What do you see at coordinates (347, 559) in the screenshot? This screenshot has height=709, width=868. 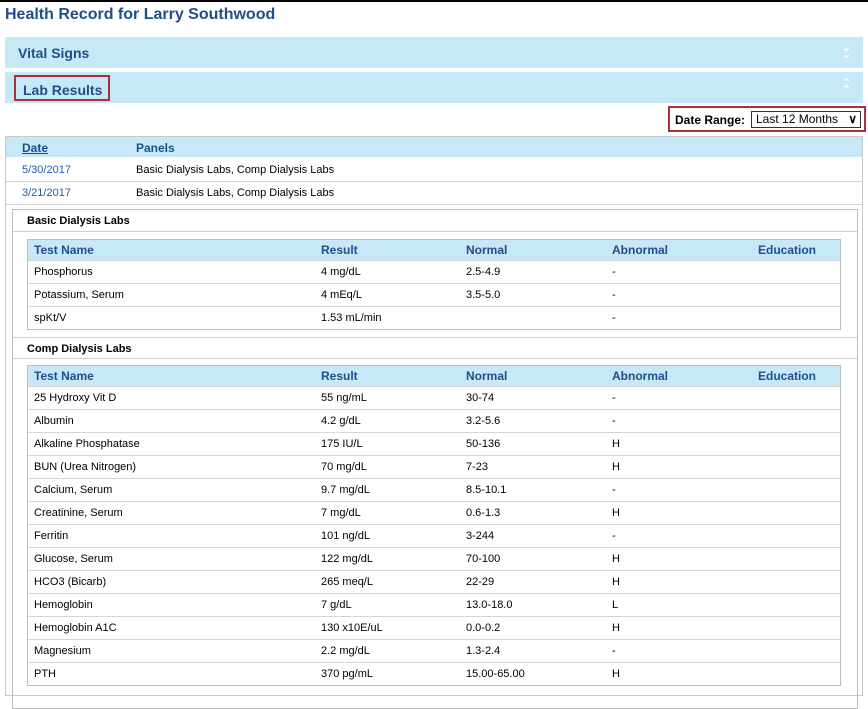 I see `result-cell: 122 mg/dL` at bounding box center [347, 559].